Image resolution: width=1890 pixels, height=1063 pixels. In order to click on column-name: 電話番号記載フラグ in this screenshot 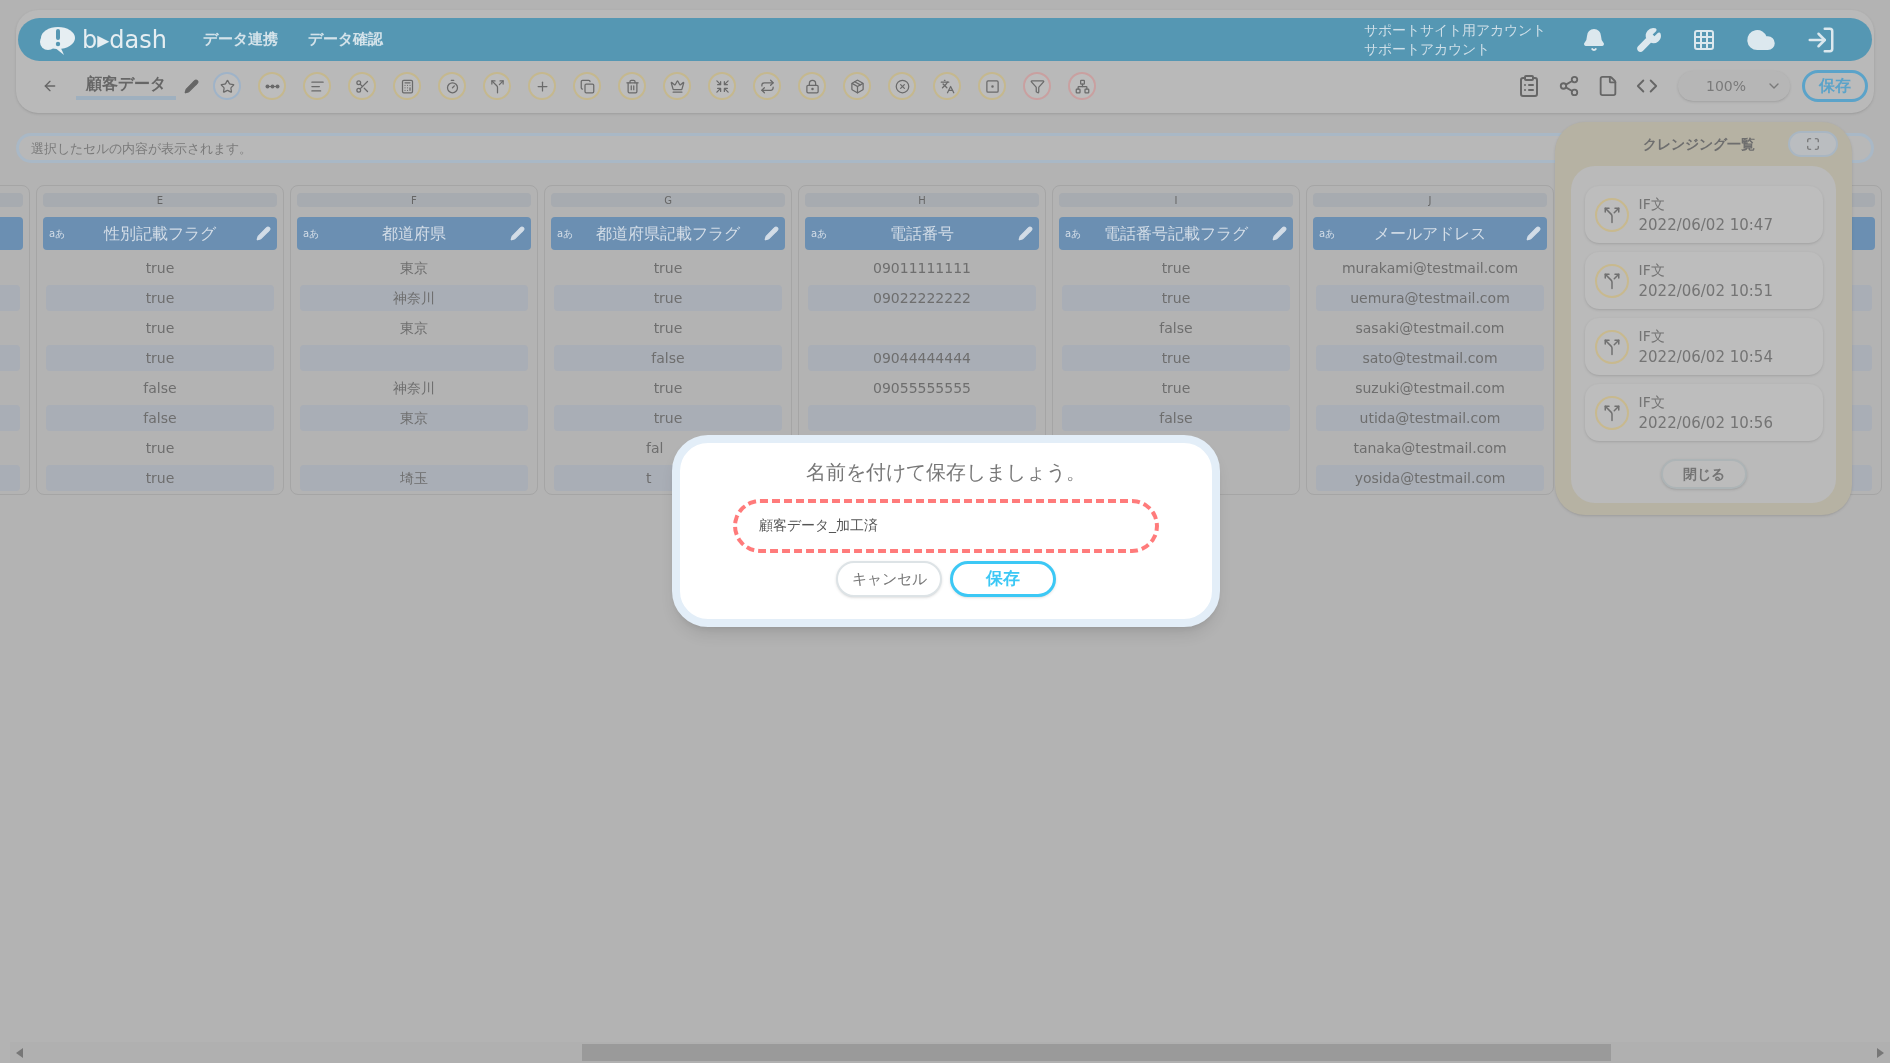, I will do `click(1176, 233)`.